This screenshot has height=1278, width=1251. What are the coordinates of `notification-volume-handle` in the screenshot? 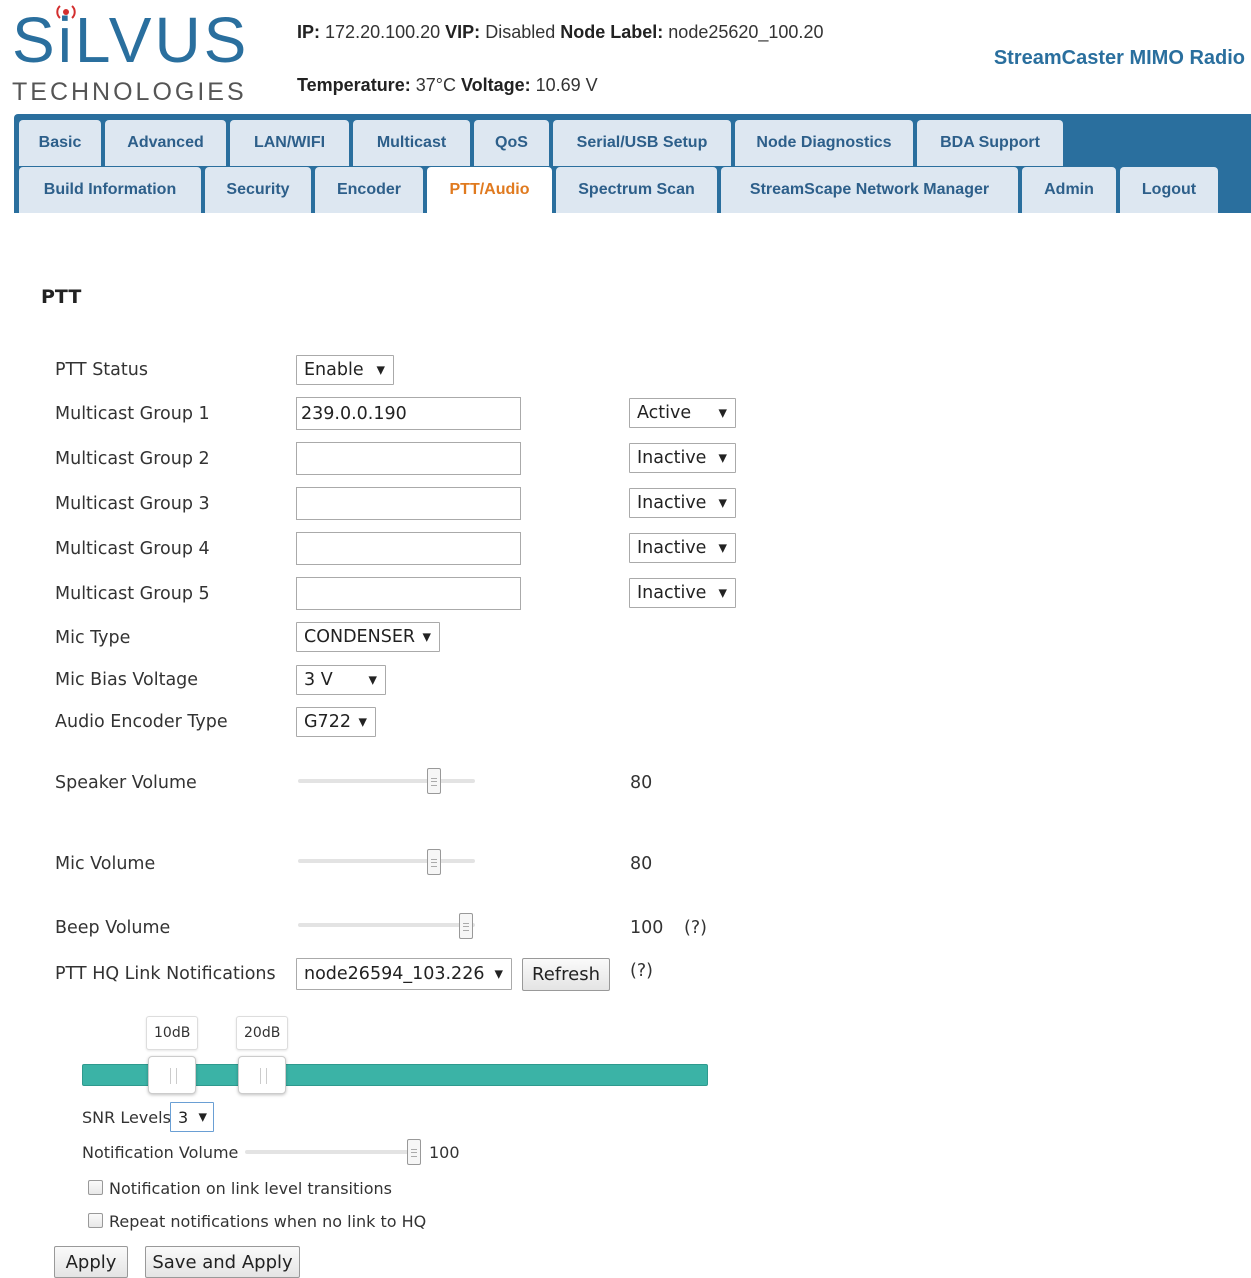 It's located at (414, 1152).